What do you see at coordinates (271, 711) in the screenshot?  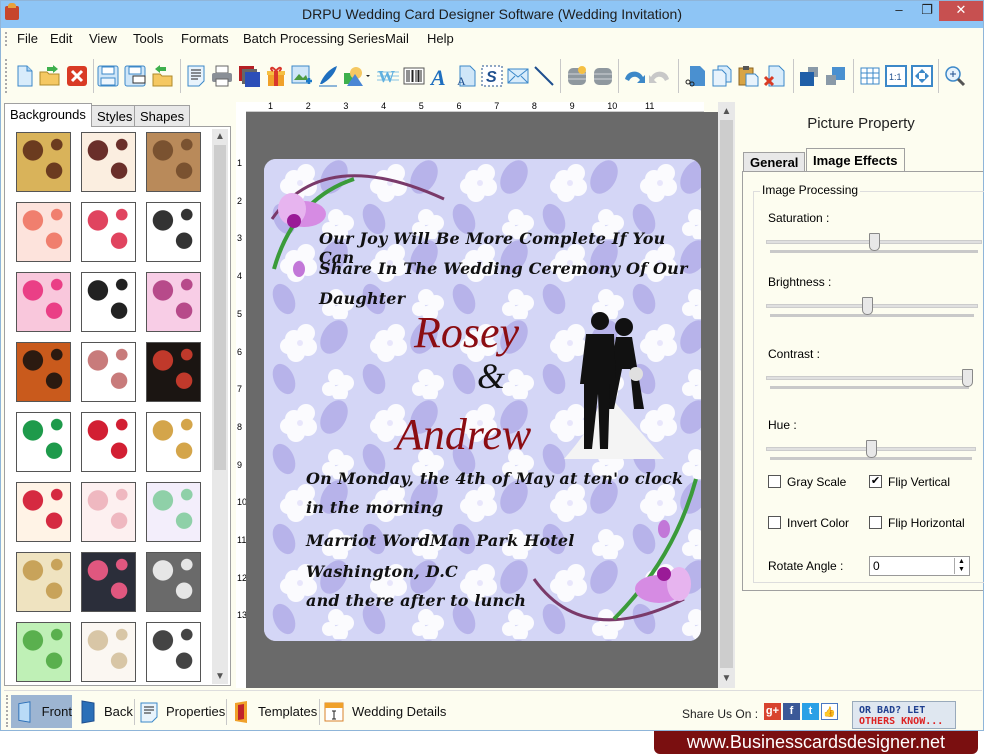 I see `templates-button: Templates` at bounding box center [271, 711].